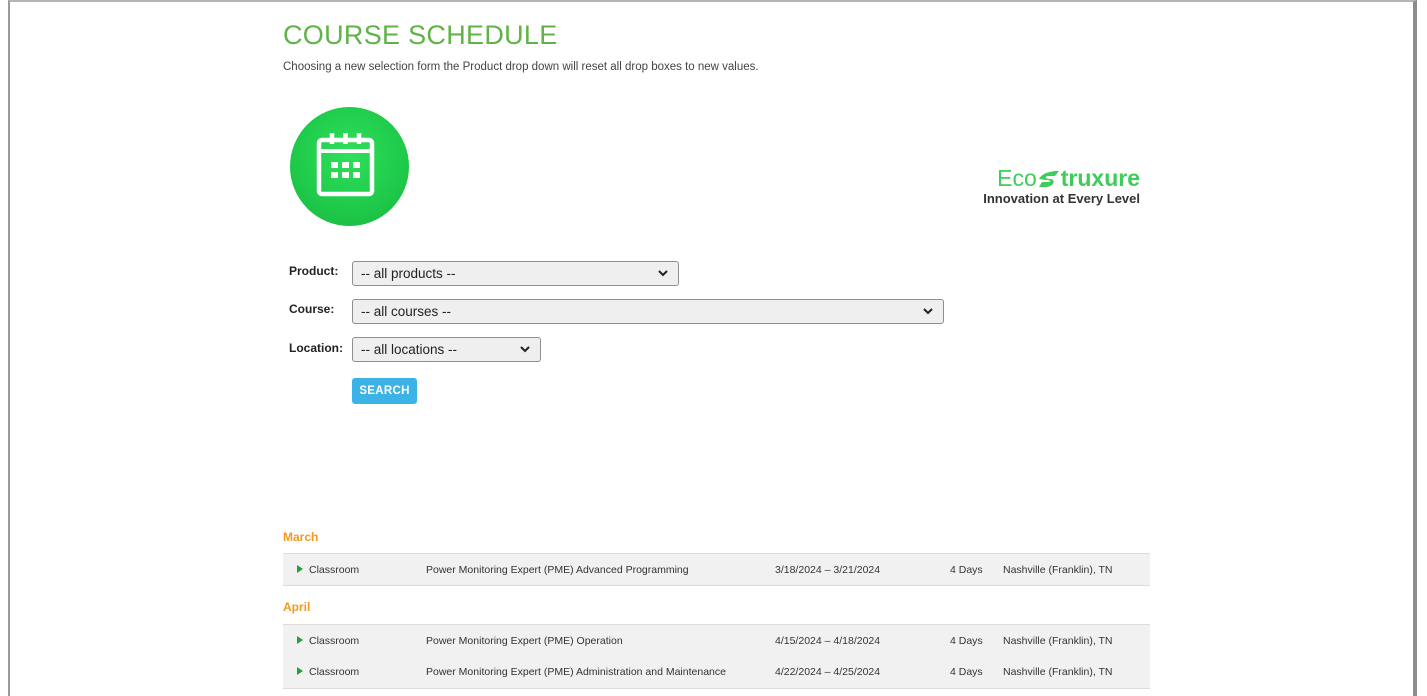 Image resolution: width=1427 pixels, height=696 pixels. I want to click on page-title: COURSE SCHEDULE, so click(420, 35).